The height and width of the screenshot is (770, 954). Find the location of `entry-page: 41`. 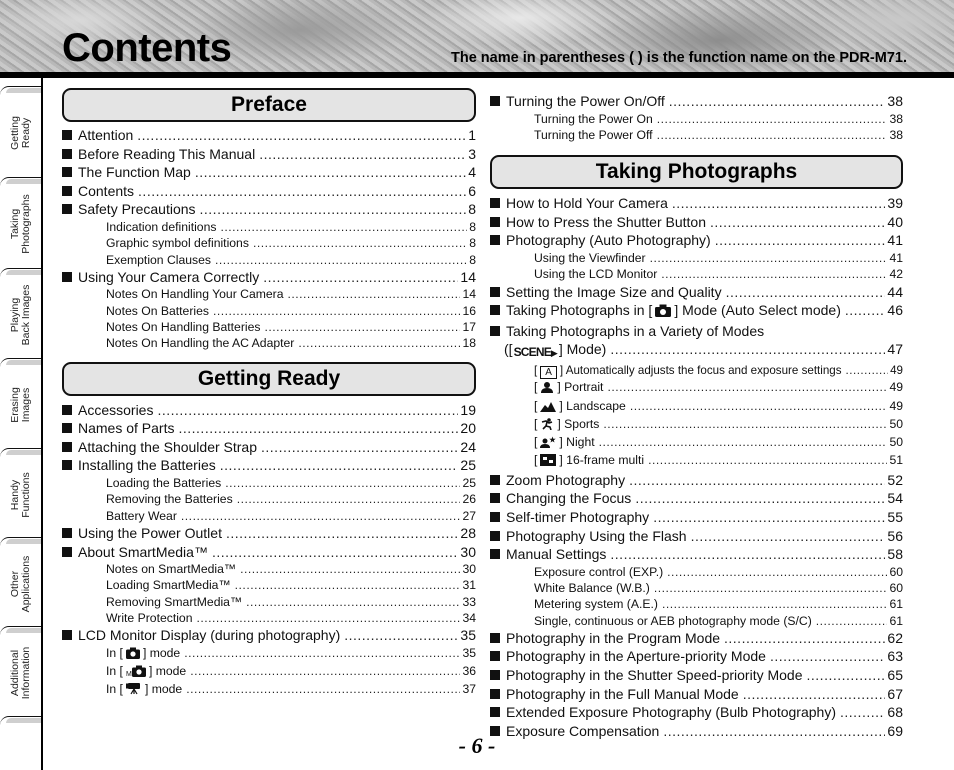

entry-page: 41 is located at coordinates (895, 240).